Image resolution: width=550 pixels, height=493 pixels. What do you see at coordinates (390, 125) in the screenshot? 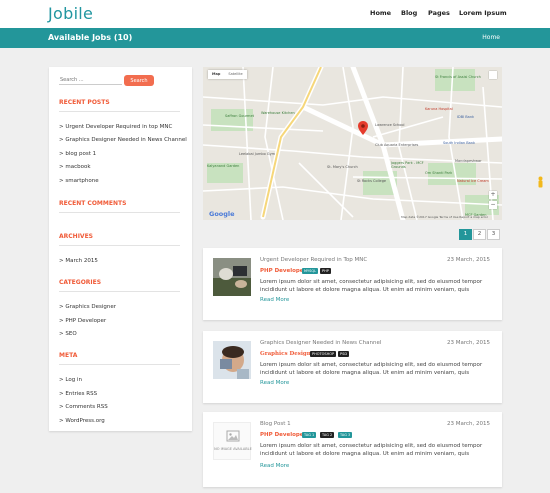
I see `map-label: Lawrence School` at bounding box center [390, 125].